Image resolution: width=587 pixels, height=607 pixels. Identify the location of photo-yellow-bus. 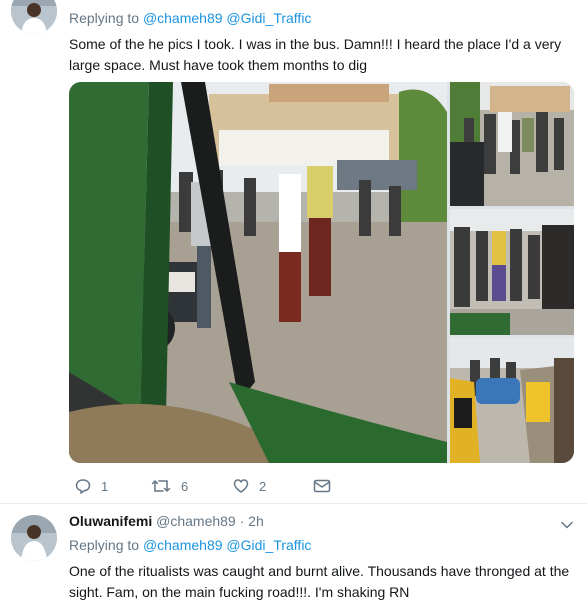
(512, 400).